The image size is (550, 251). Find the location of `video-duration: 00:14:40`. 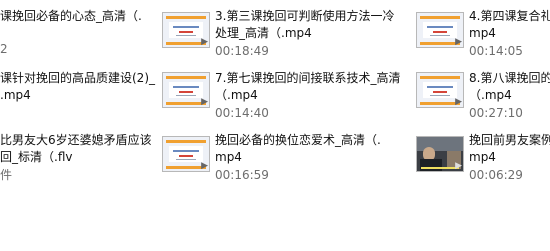

video-duration: 00:14:40 is located at coordinates (242, 113).